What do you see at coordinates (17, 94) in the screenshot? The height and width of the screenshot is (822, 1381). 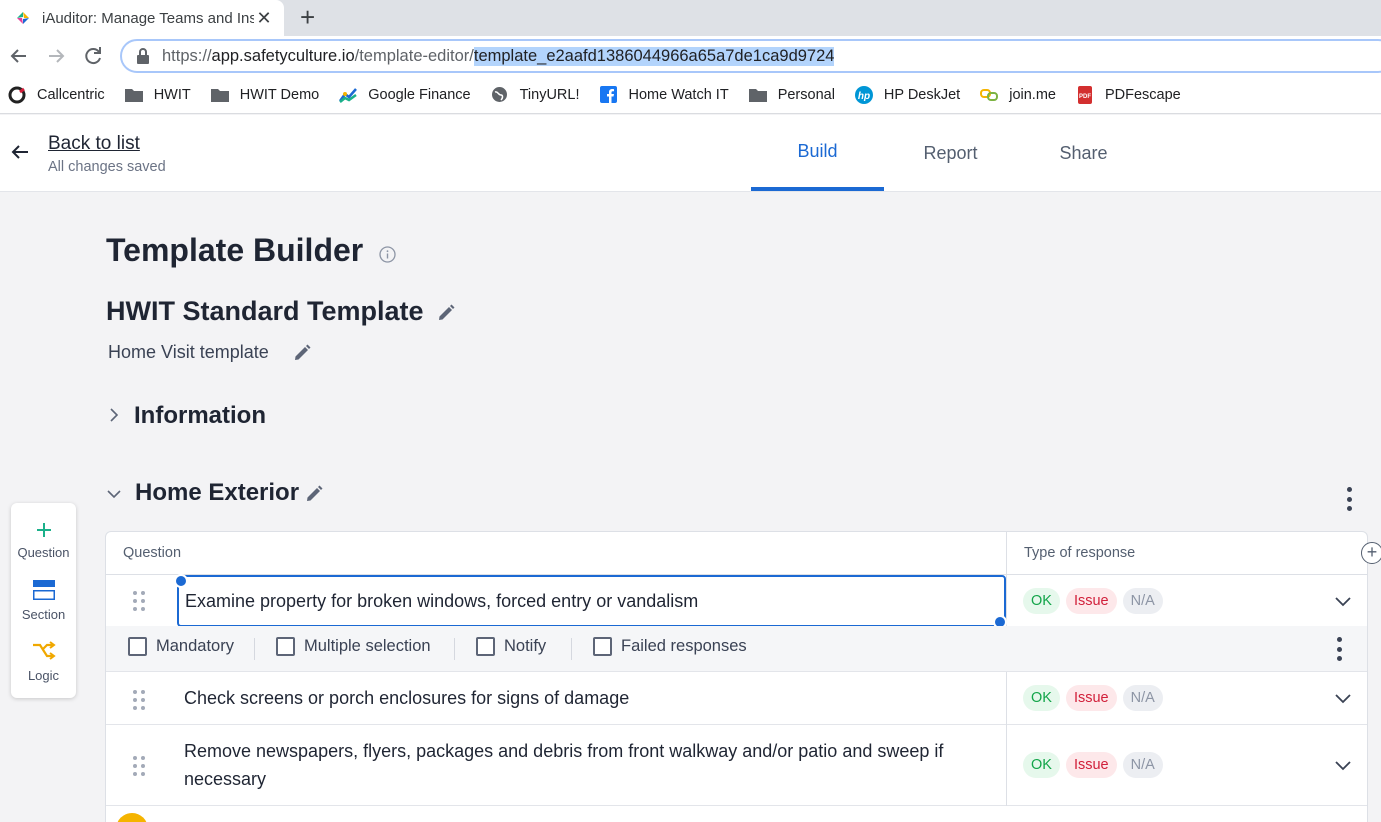 I see `callcentric-icon` at bounding box center [17, 94].